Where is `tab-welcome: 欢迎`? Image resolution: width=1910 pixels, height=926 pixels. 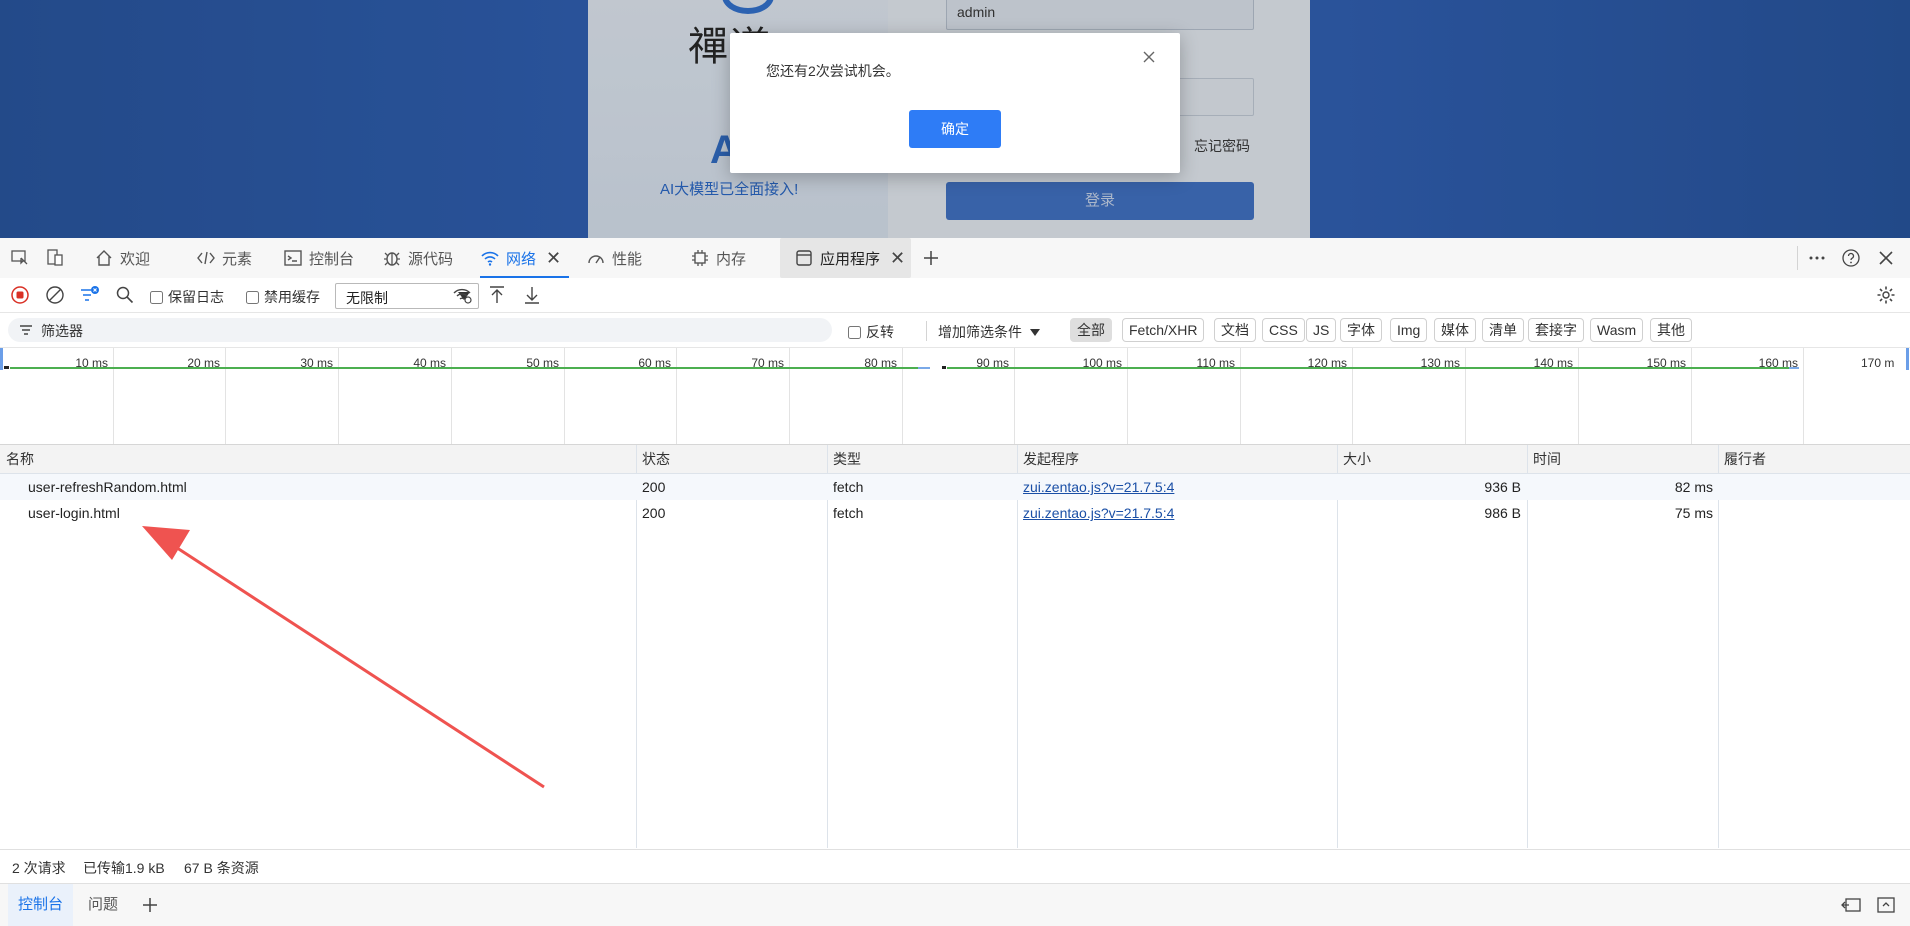 tab-welcome: 欢迎 is located at coordinates (122, 258).